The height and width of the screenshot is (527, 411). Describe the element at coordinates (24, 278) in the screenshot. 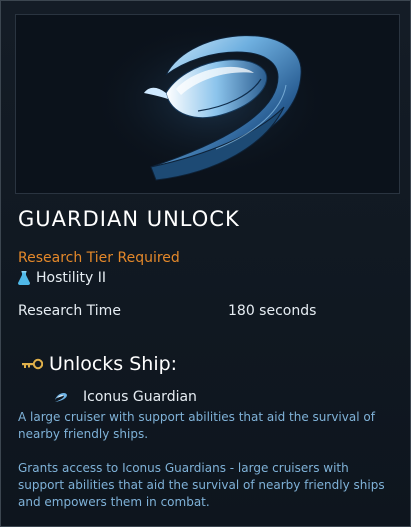

I see `flask-icon` at that location.